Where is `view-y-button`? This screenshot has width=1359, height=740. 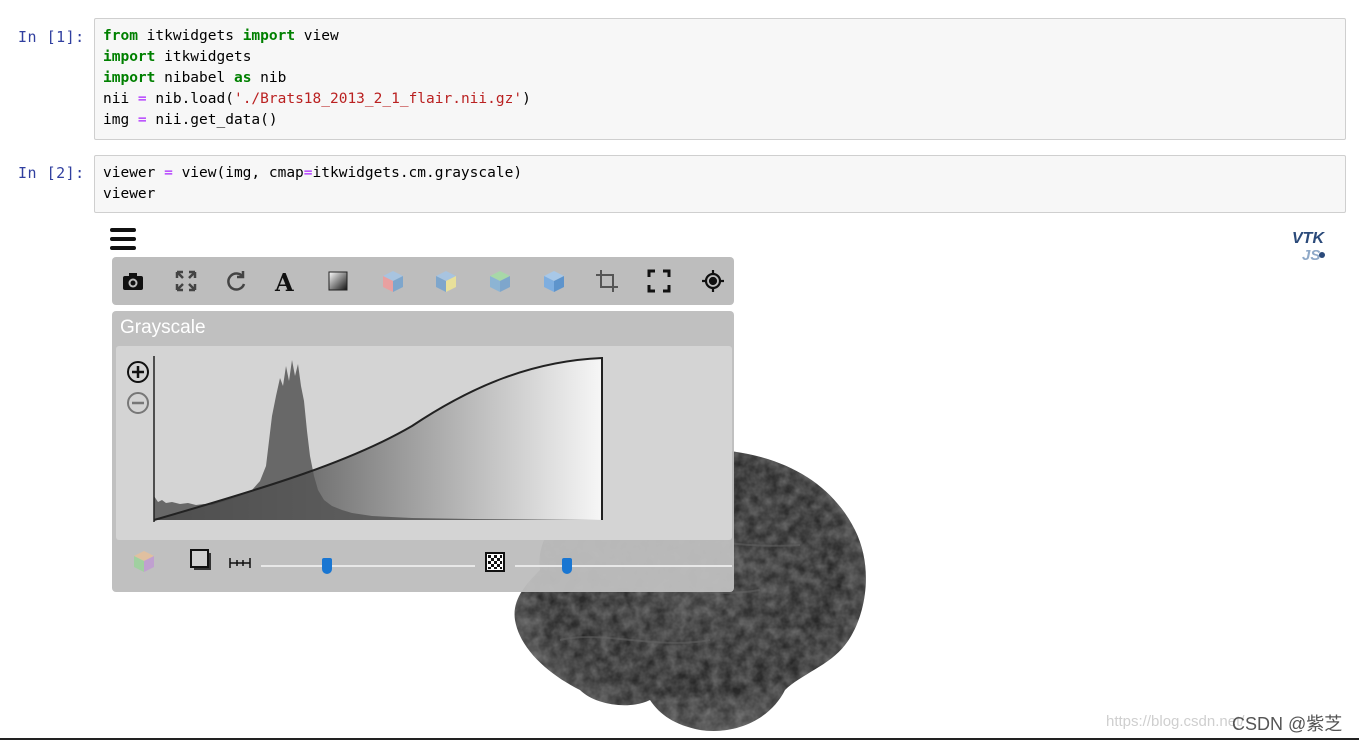
view-y-button is located at coordinates (446, 281).